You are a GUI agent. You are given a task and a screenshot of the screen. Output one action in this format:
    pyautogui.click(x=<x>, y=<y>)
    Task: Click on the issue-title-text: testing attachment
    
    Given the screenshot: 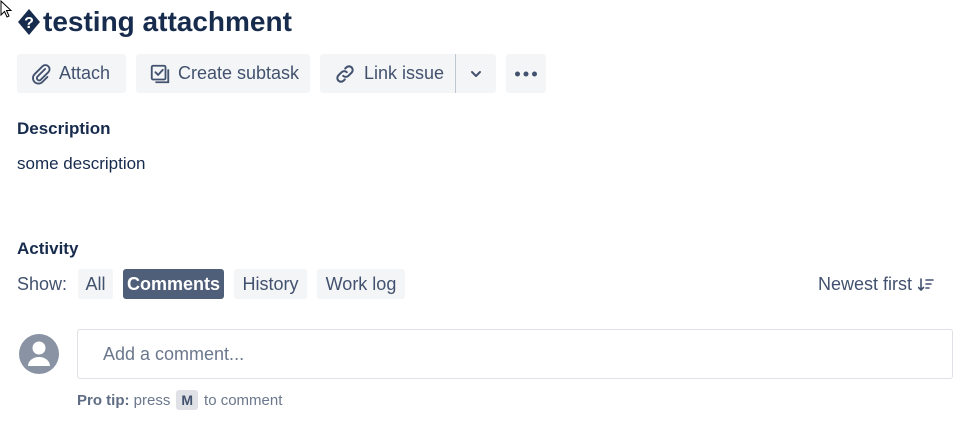 What is the action you would take?
    pyautogui.click(x=167, y=21)
    